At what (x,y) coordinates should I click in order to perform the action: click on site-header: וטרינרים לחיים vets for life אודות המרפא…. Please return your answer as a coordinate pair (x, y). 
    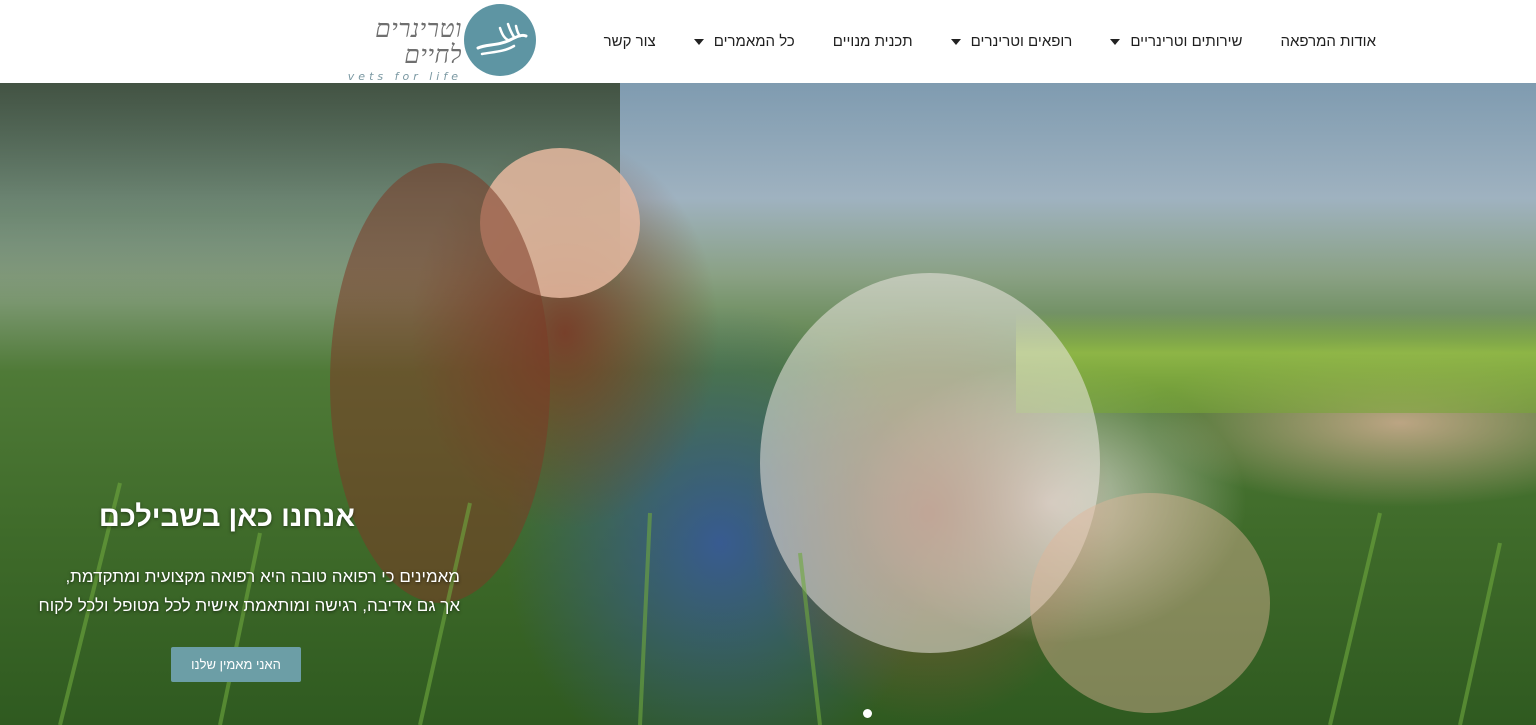
    Looking at the image, I should click on (768, 41).